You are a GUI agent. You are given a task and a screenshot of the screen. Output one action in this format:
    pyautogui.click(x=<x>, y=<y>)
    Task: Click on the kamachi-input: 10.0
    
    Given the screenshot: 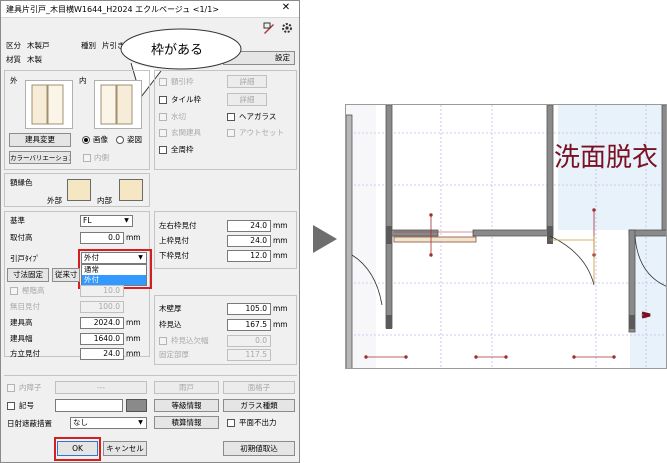 What is the action you would take?
    pyautogui.click(x=102, y=291)
    